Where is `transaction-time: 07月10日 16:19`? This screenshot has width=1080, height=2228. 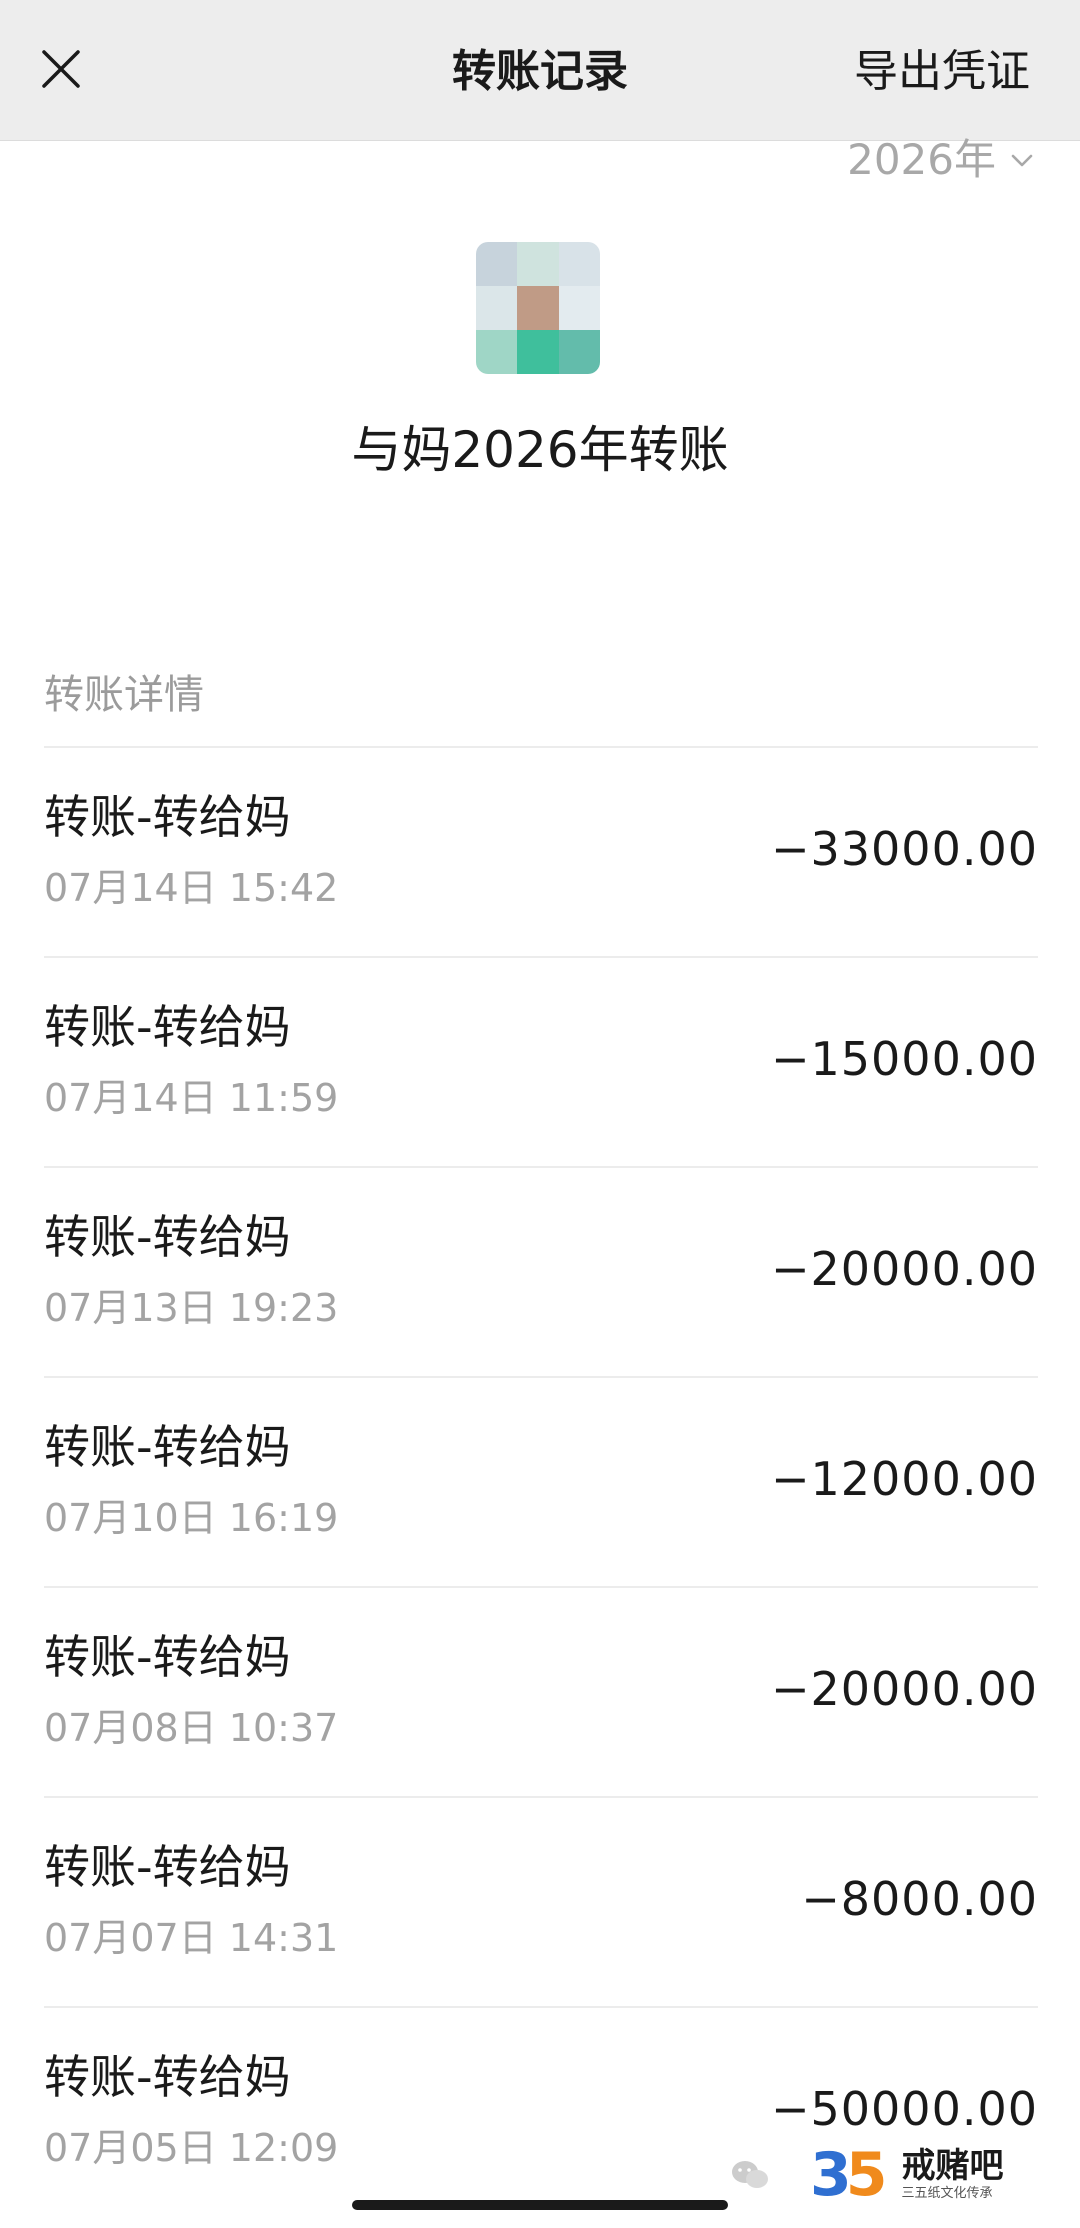 transaction-time: 07月10日 16:19 is located at coordinates (191, 1518).